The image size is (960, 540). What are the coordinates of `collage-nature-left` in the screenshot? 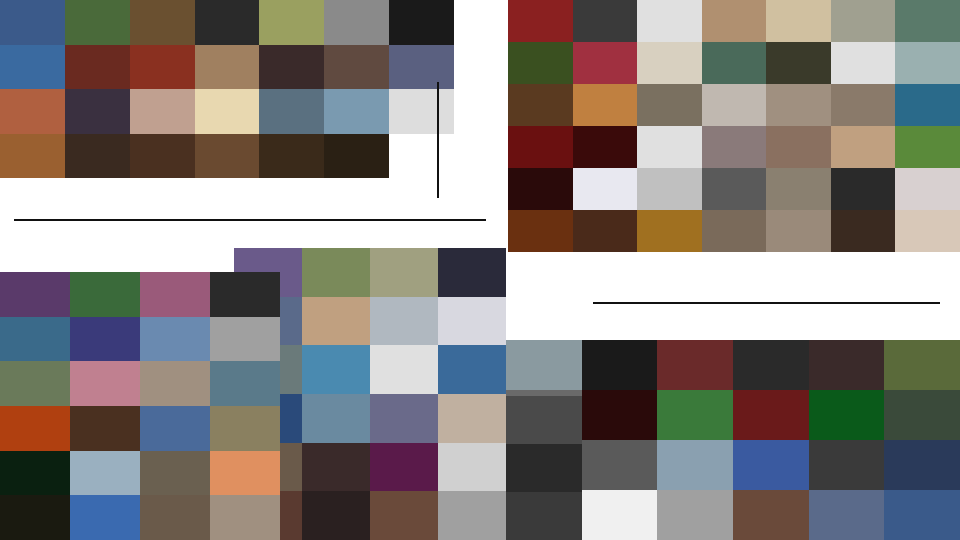 It's located at (140, 406).